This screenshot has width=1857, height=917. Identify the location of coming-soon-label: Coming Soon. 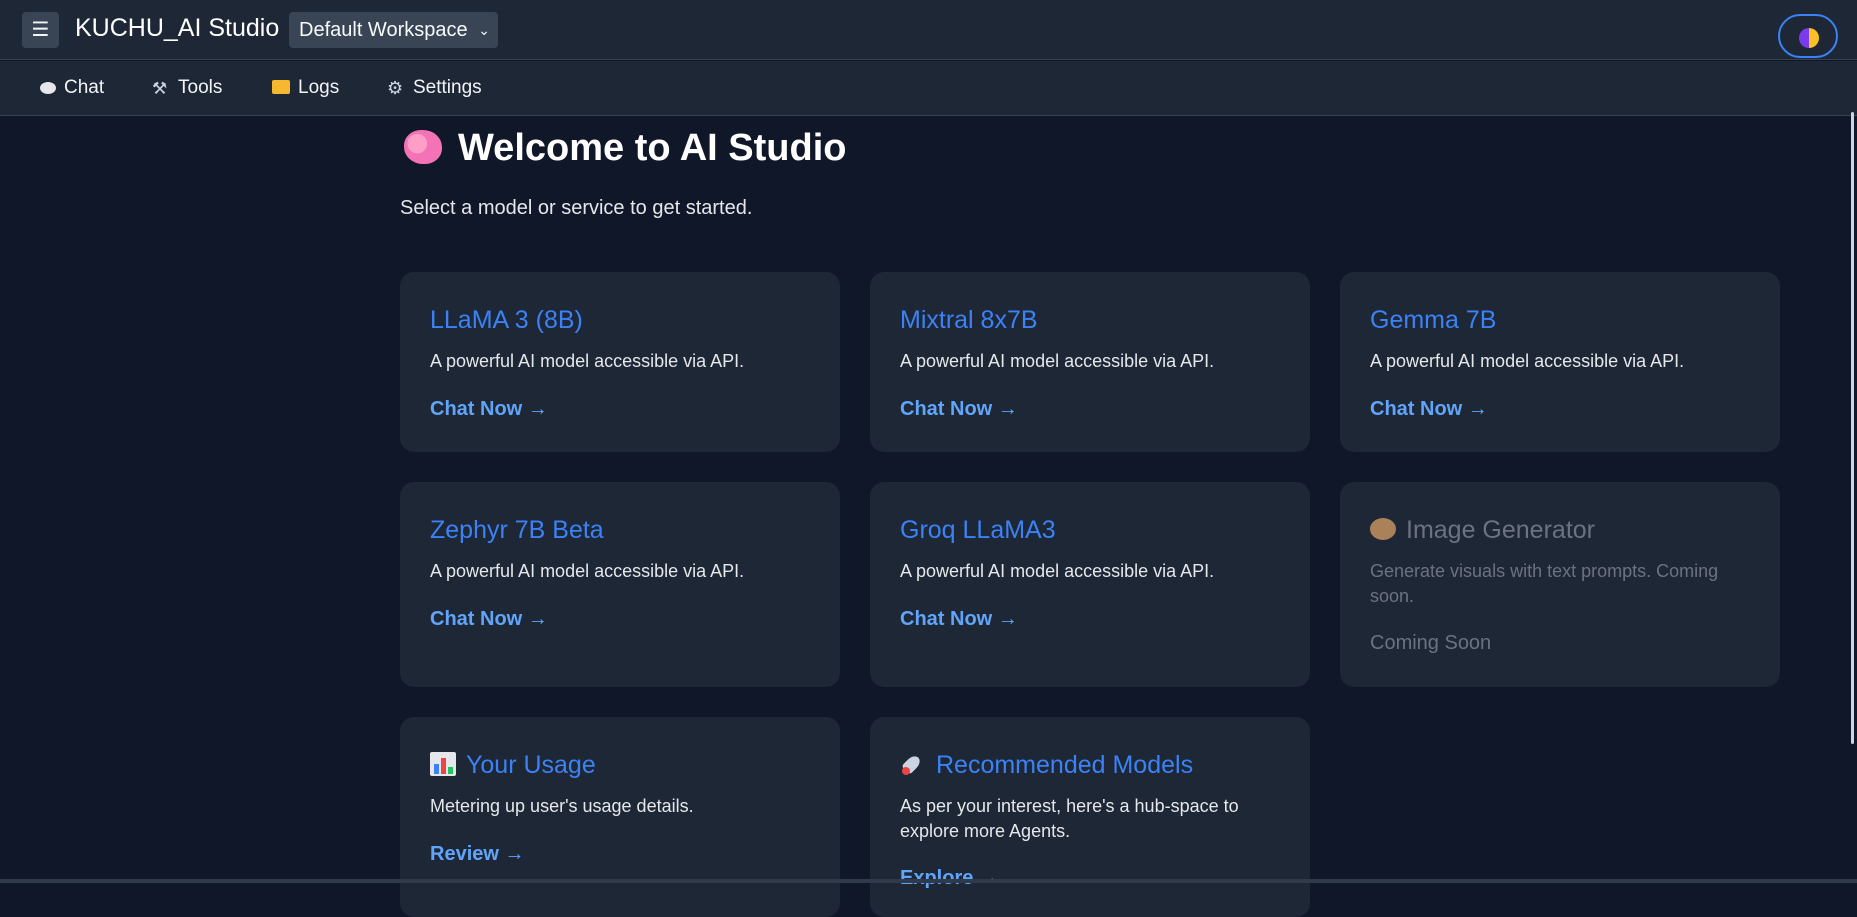
(1431, 643).